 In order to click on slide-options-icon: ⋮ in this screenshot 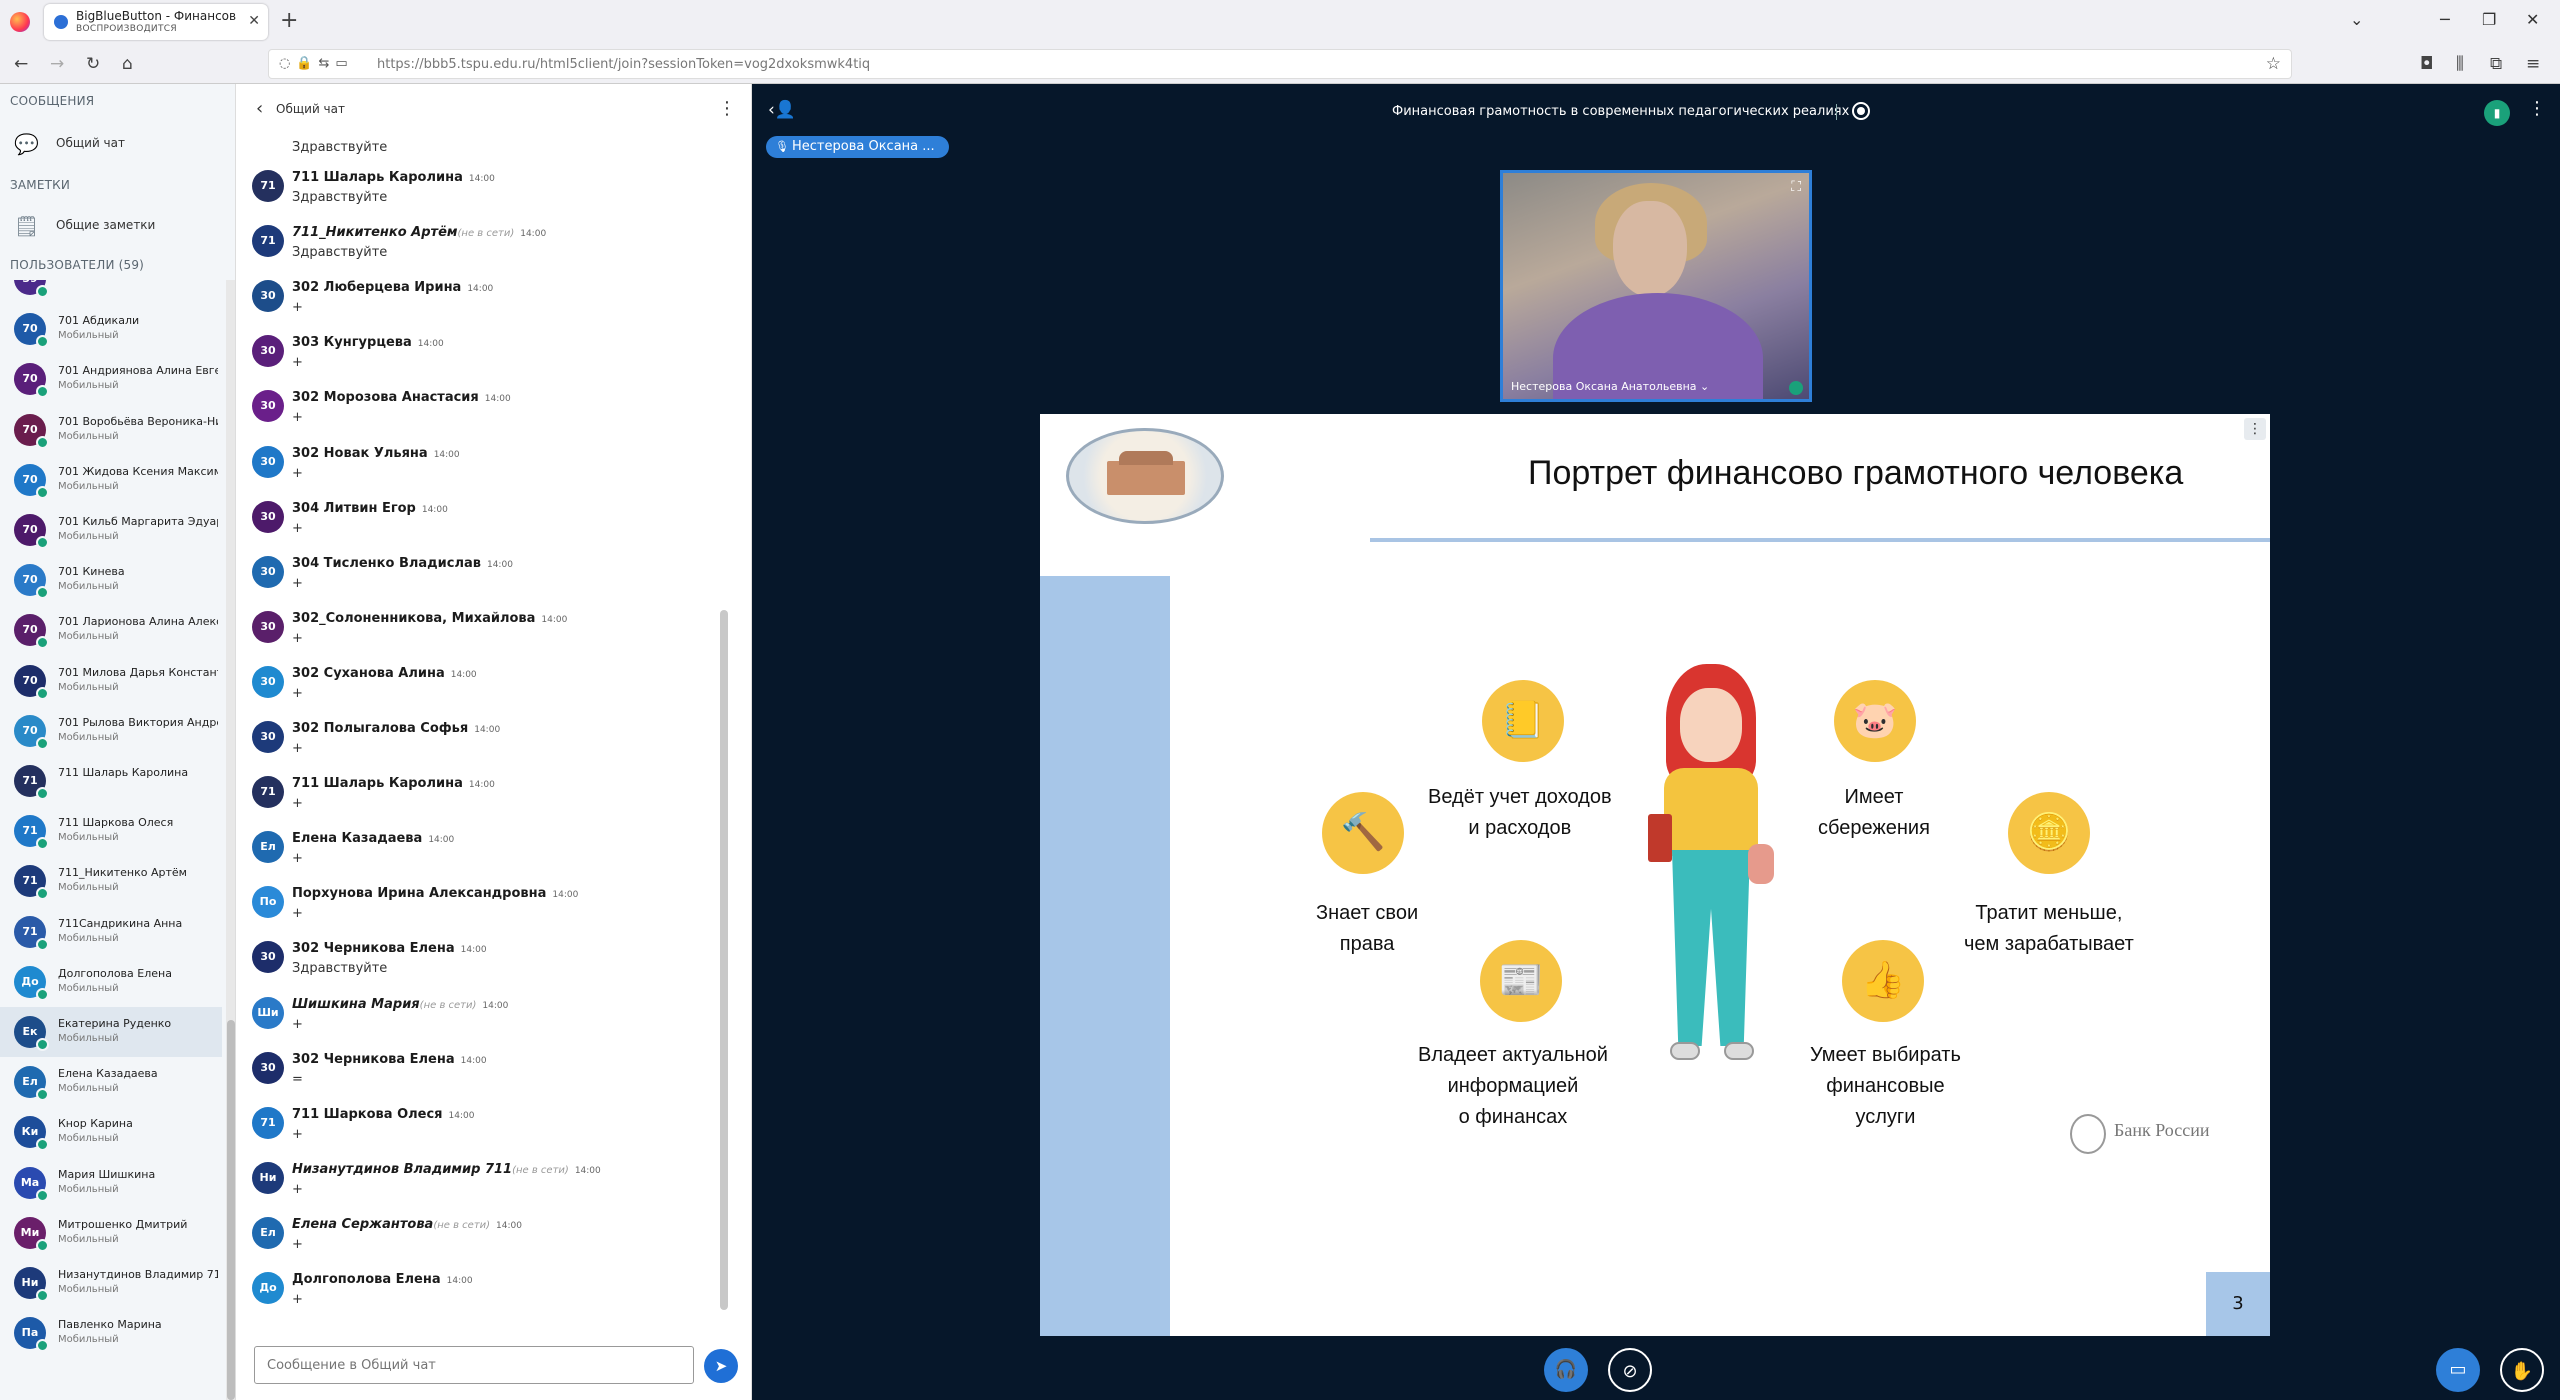, I will do `click(2255, 429)`.